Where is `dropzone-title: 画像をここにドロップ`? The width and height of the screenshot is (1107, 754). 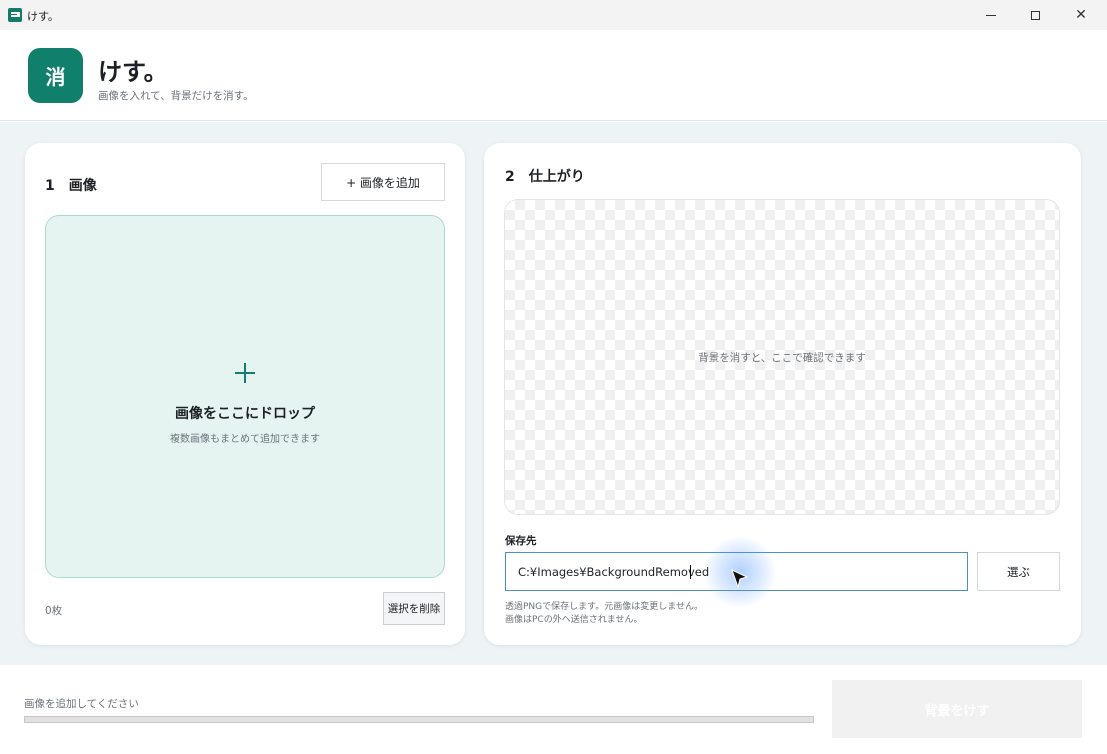 dropzone-title: 画像をここにドロップ is located at coordinates (245, 414).